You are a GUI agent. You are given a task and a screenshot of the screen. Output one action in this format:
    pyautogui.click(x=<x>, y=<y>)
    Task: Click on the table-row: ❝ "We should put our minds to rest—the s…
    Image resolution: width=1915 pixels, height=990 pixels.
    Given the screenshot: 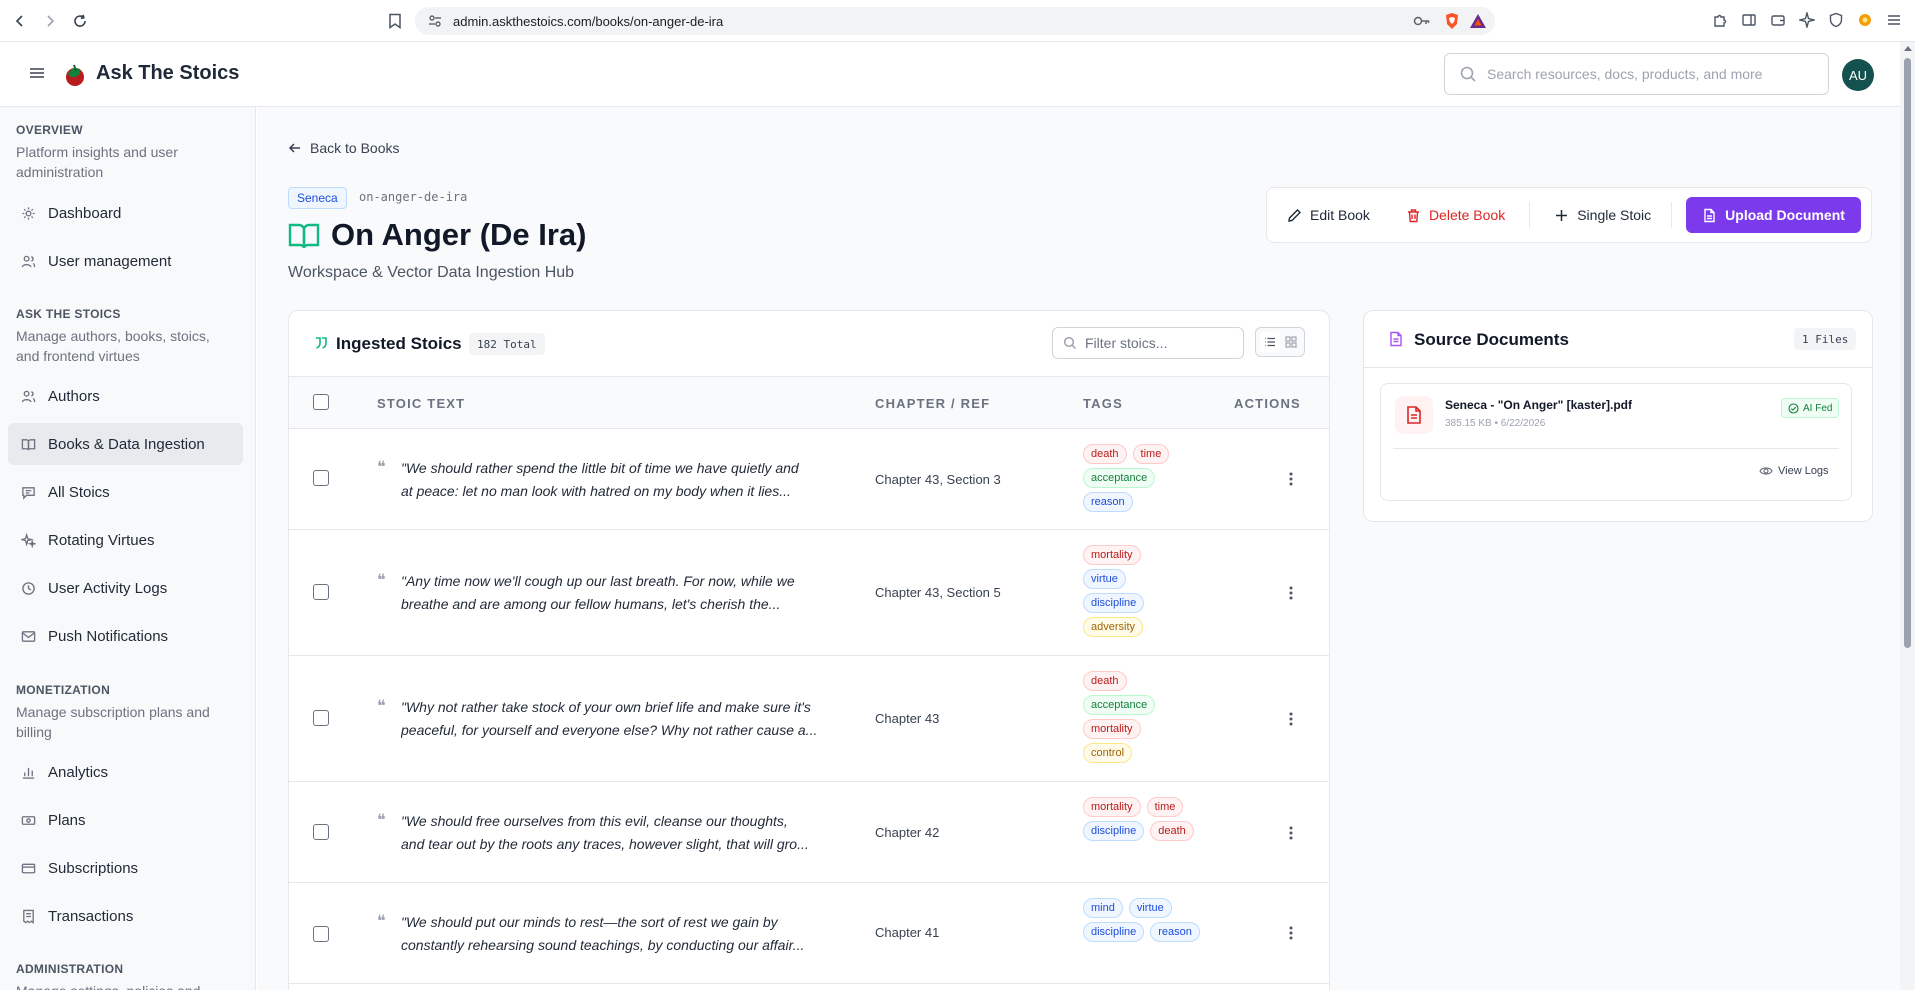 What is the action you would take?
    pyautogui.click(x=809, y=933)
    